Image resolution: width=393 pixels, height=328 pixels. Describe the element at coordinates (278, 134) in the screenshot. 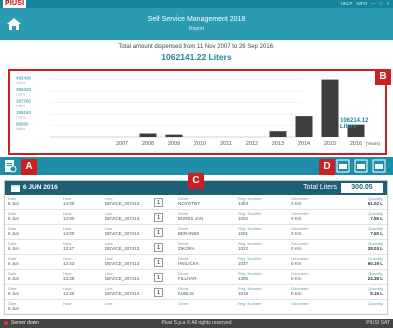

I see `bar-2013` at that location.